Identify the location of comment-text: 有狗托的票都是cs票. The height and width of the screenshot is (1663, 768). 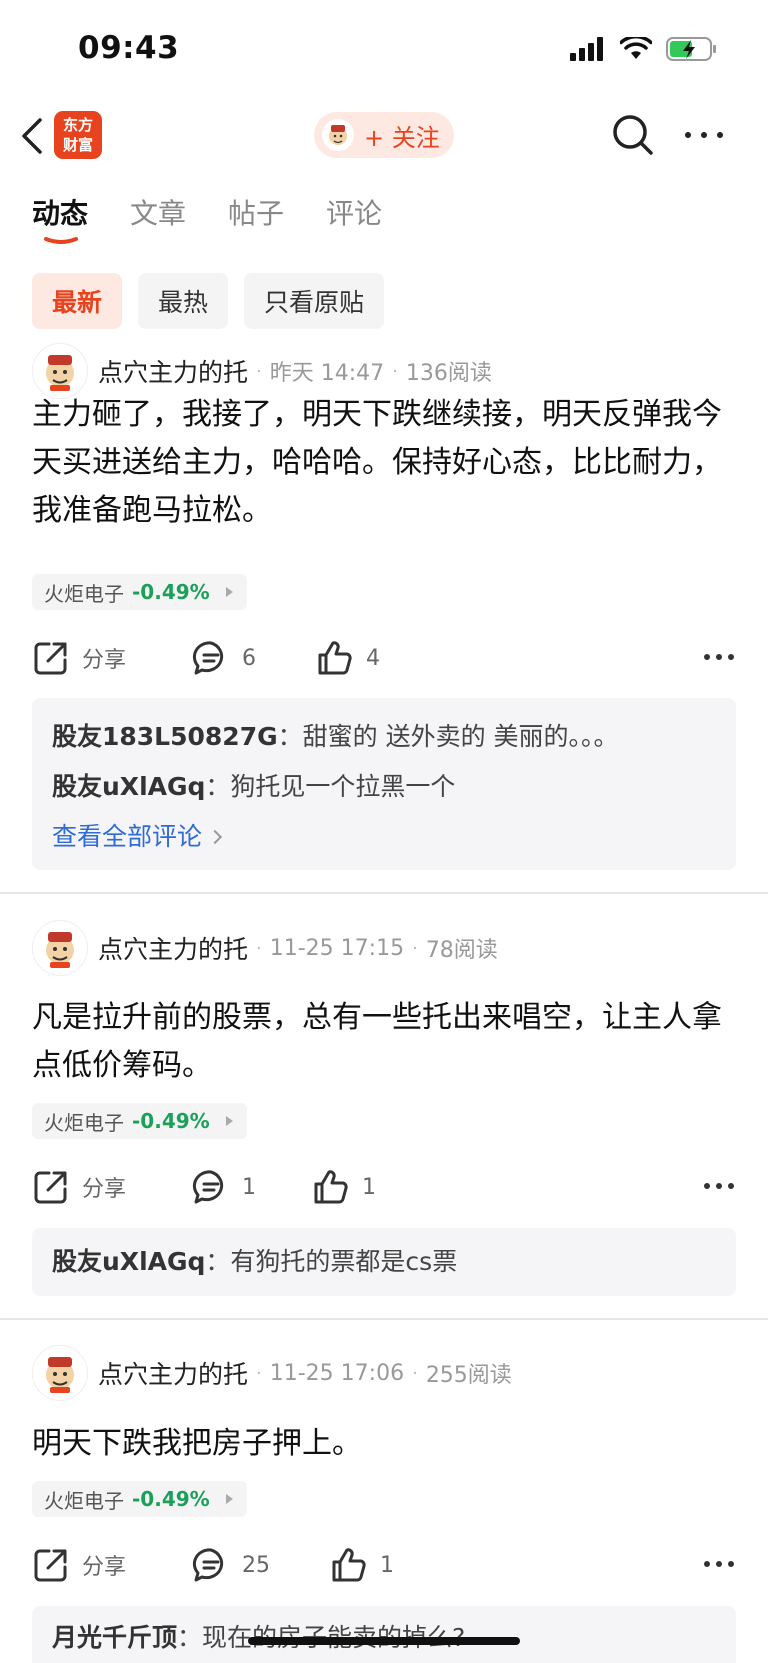
(344, 1261).